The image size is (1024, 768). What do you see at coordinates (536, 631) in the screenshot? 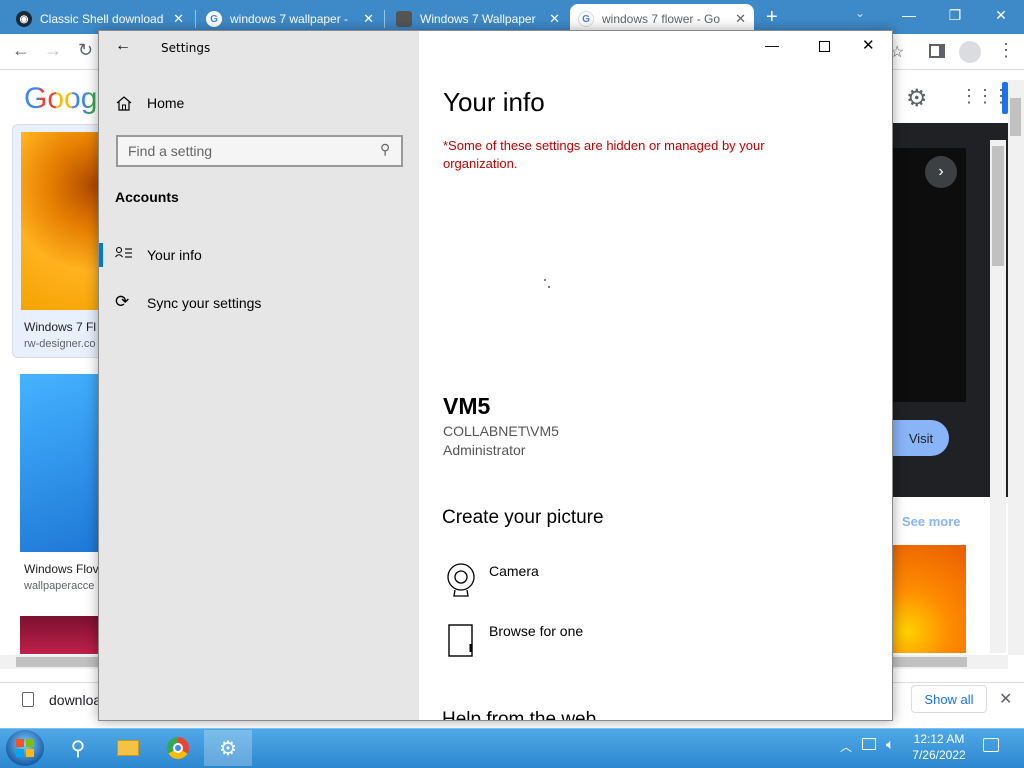
I see `option-label: Browse for one` at bounding box center [536, 631].